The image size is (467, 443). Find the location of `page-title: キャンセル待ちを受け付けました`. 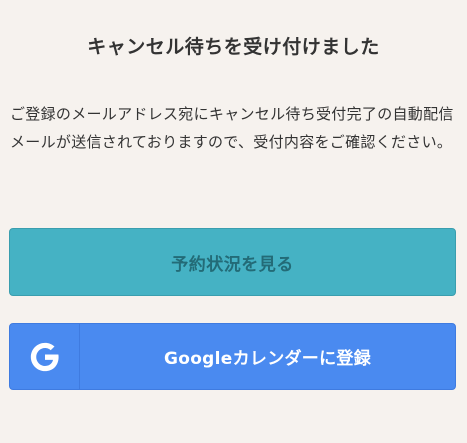

page-title: キャンセル待ちを受け付けました is located at coordinates (233, 47).